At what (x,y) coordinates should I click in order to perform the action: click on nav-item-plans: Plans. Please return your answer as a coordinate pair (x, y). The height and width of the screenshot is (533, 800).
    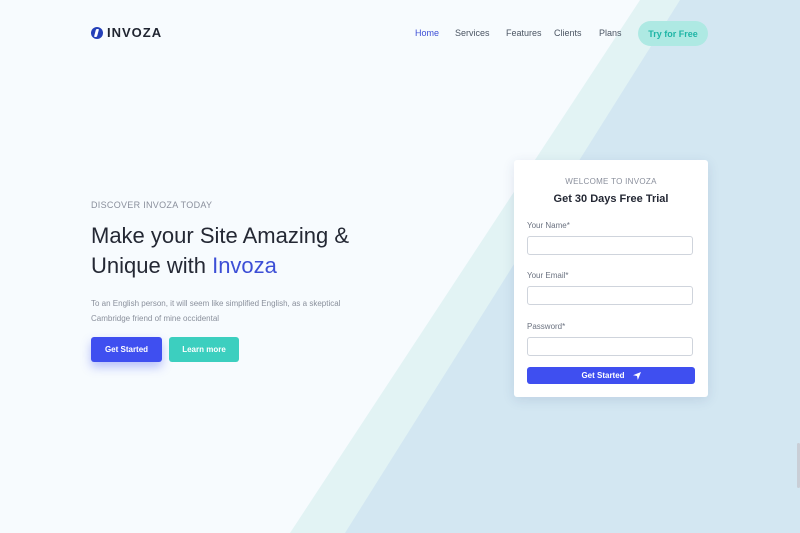
    Looking at the image, I should click on (616, 33).